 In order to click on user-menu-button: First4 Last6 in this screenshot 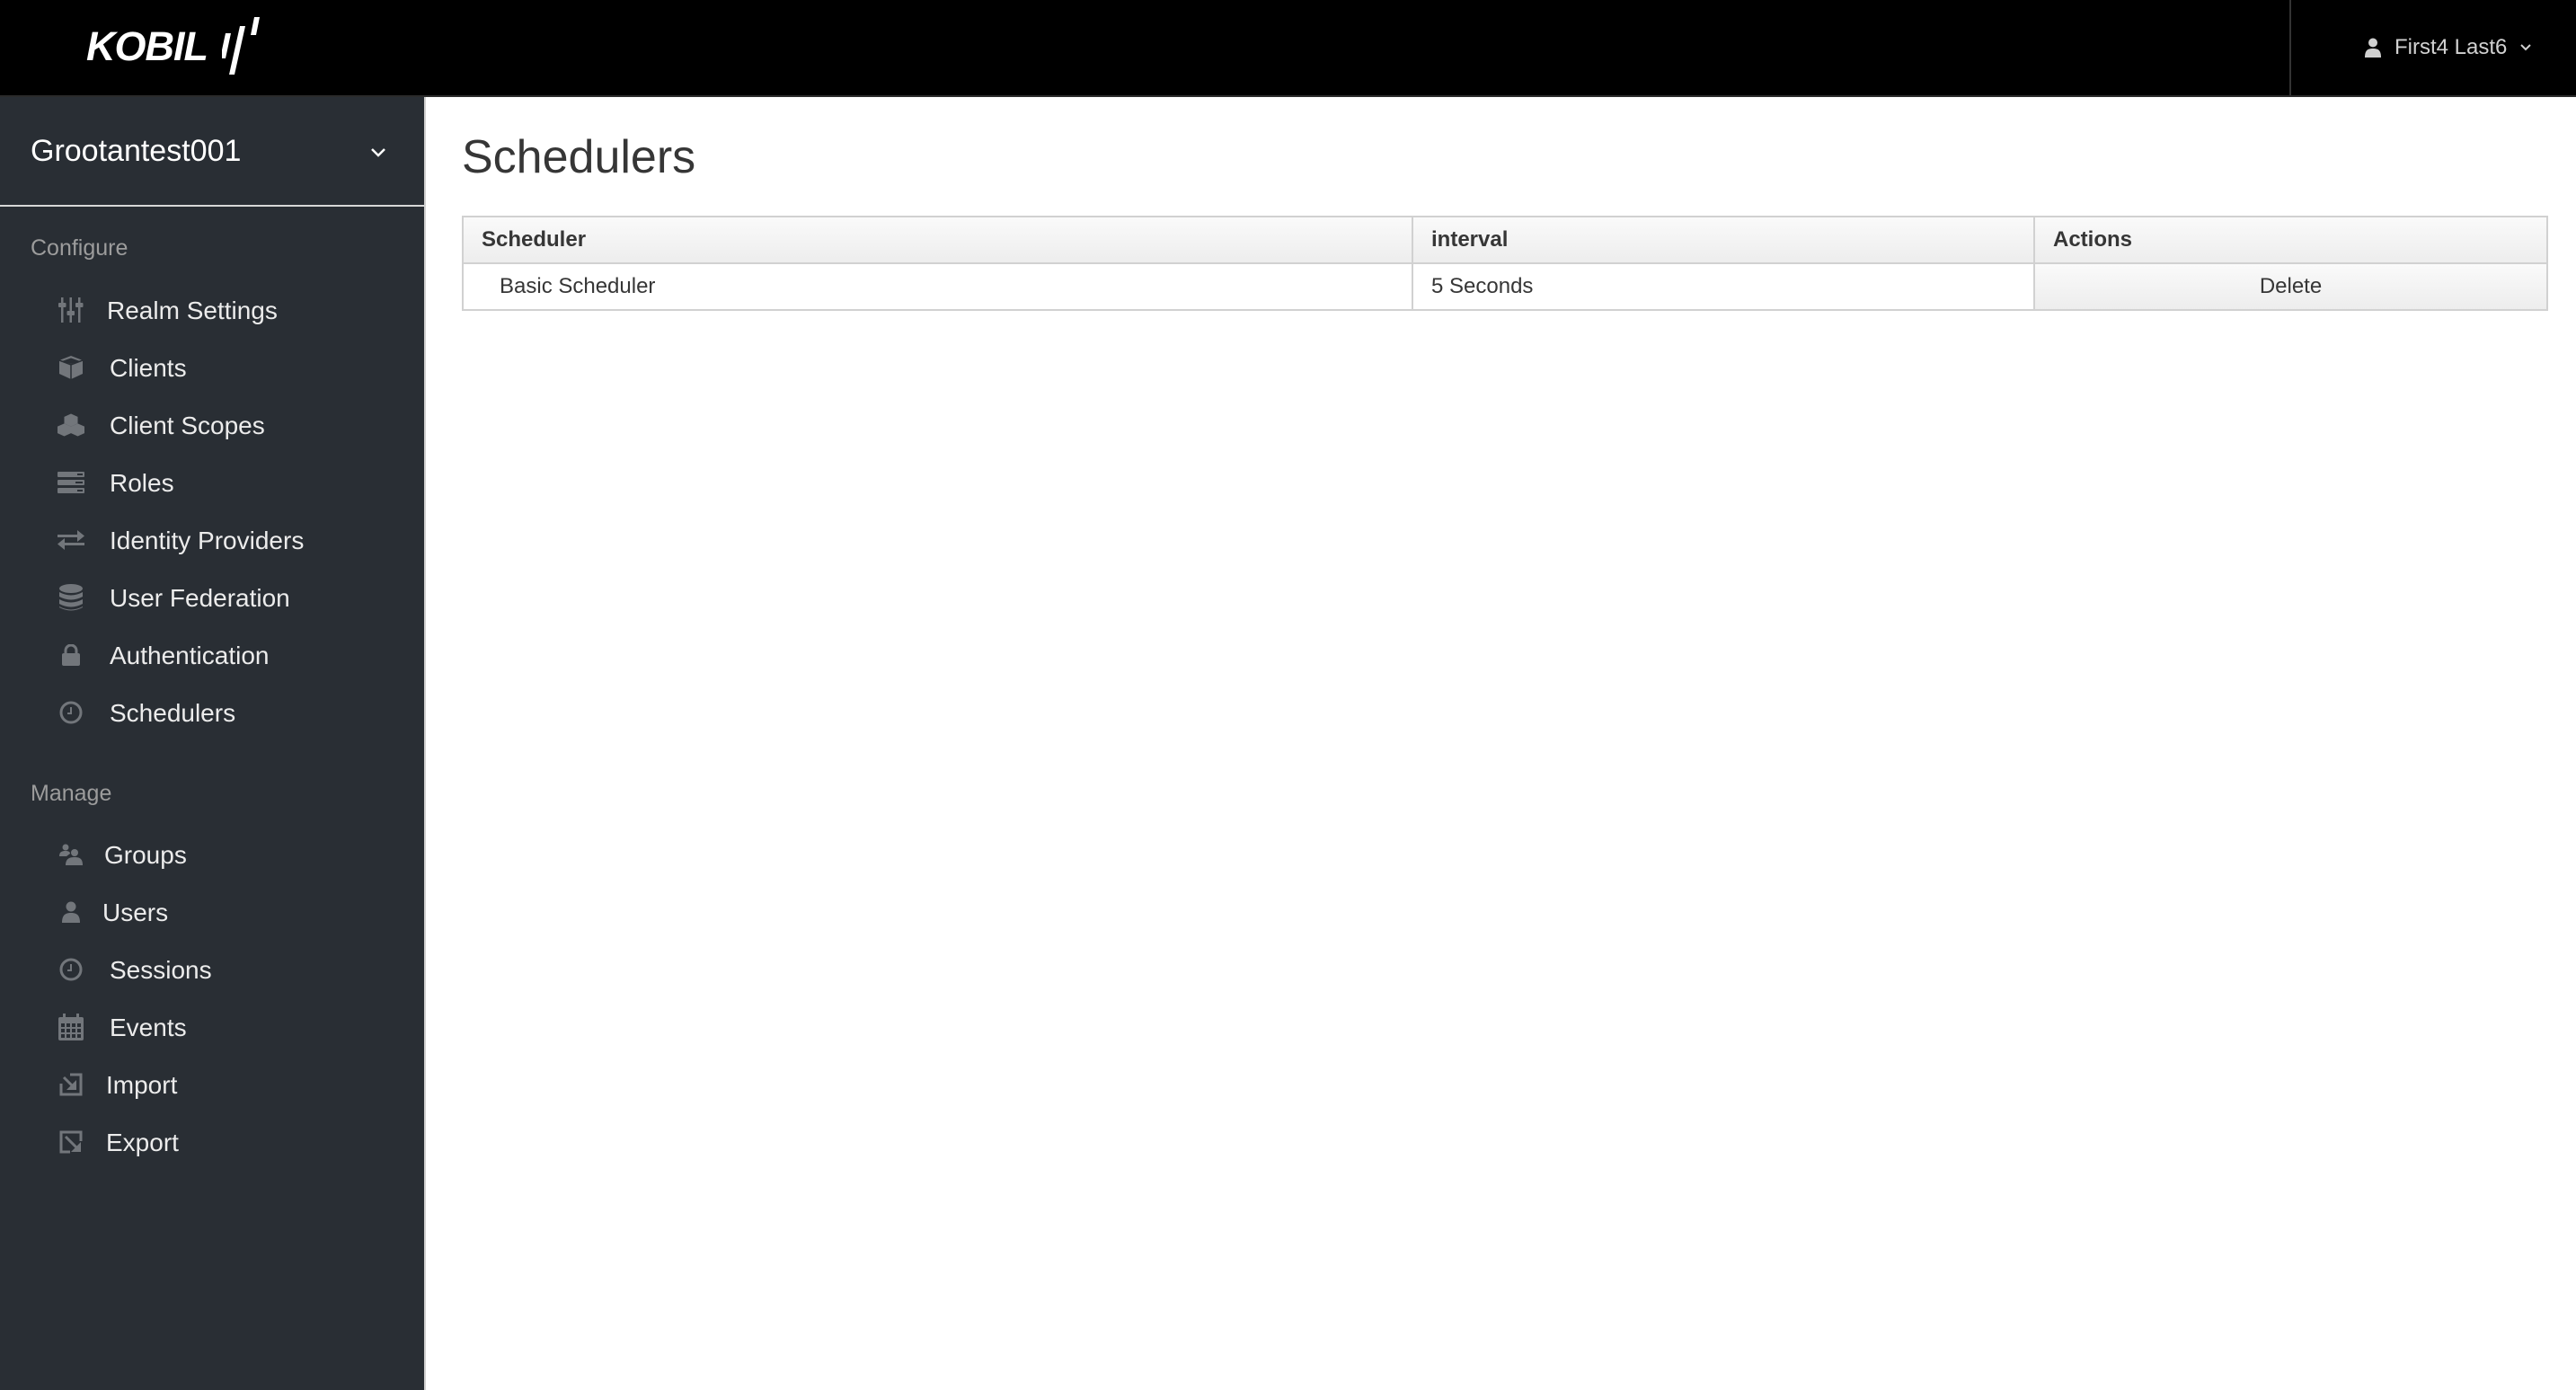, I will do `click(2433, 48)`.